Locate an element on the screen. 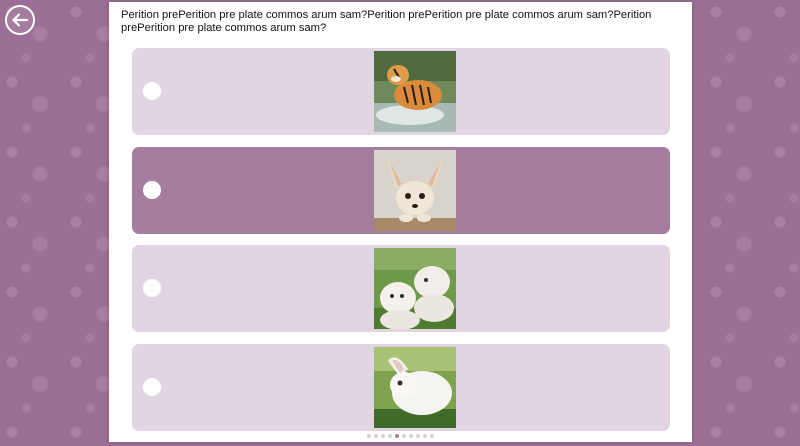  tiger-photo is located at coordinates (415, 91).